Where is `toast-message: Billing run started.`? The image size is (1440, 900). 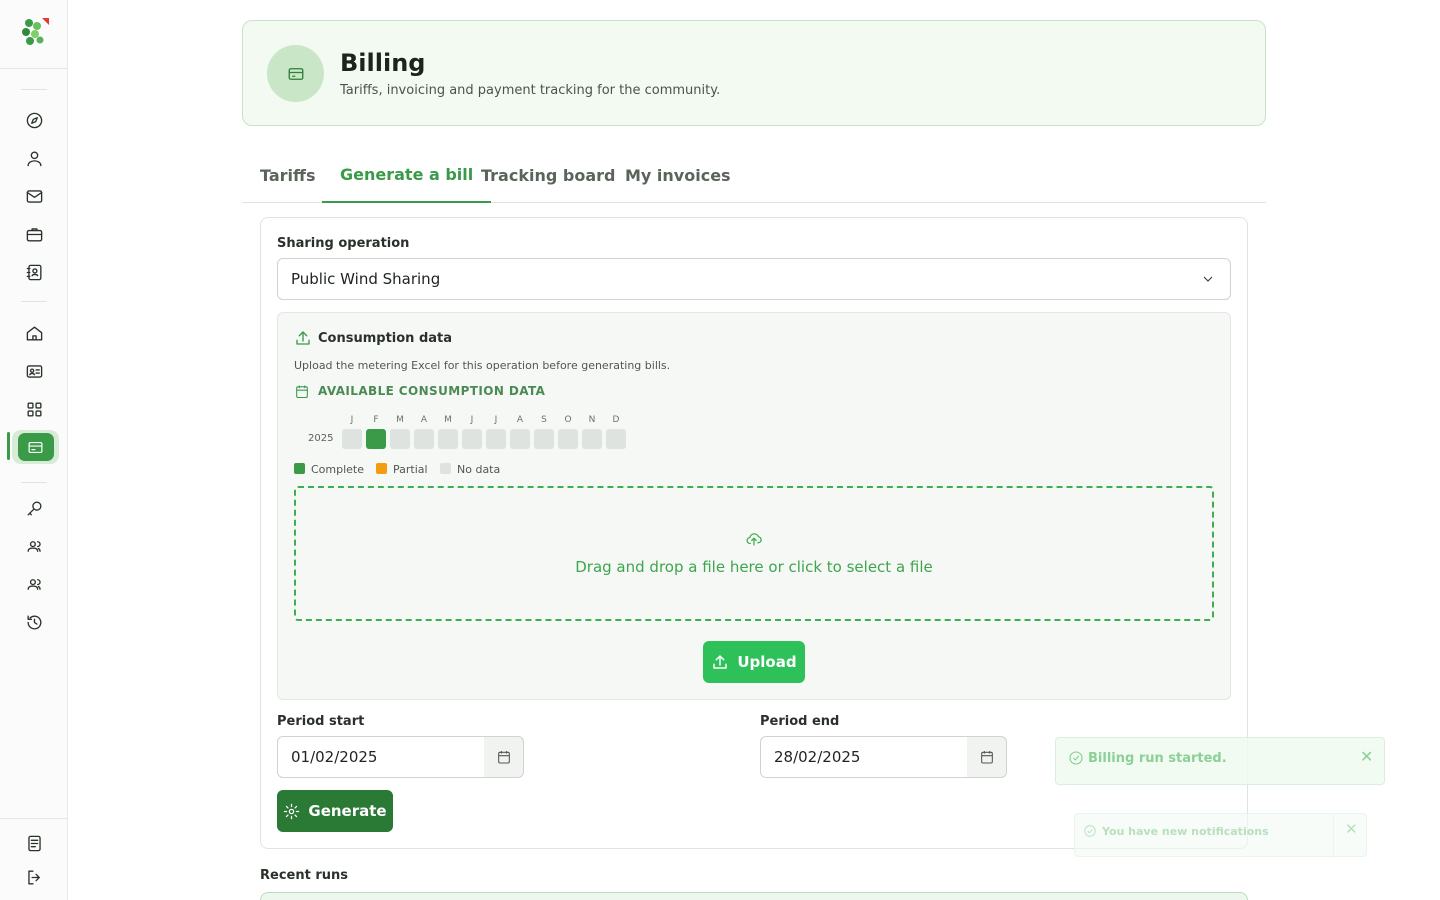
toast-message: Billing run started. is located at coordinates (1157, 758).